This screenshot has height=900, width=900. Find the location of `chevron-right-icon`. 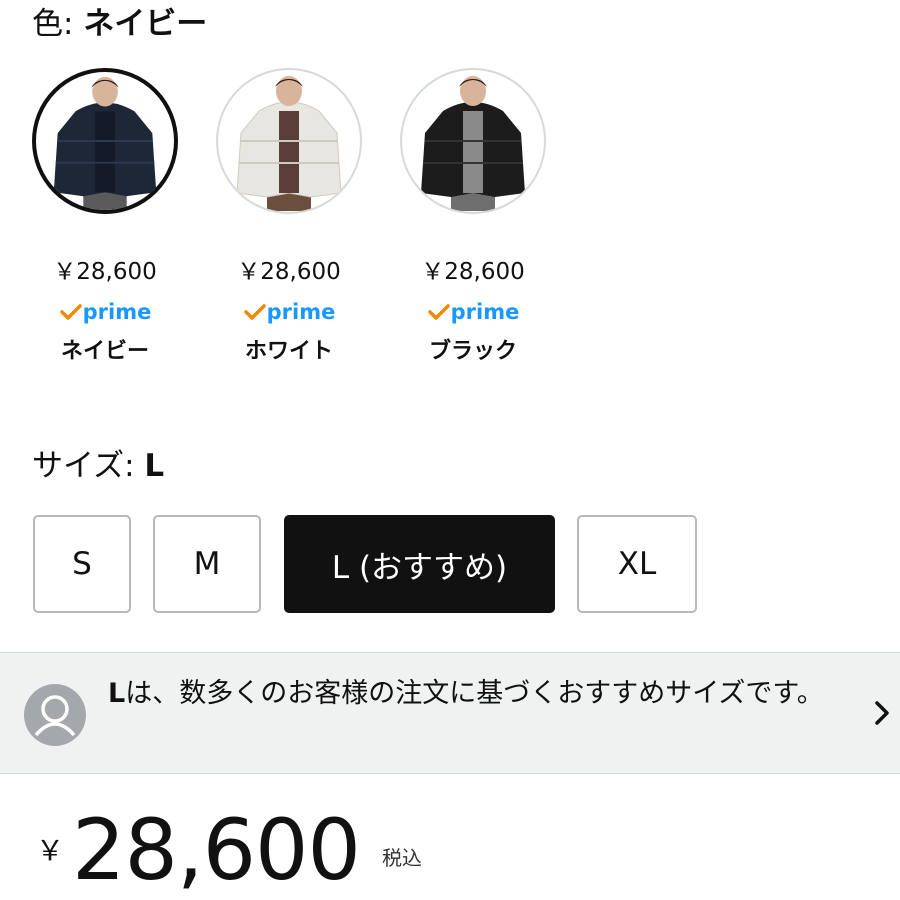

chevron-right-icon is located at coordinates (882, 713).